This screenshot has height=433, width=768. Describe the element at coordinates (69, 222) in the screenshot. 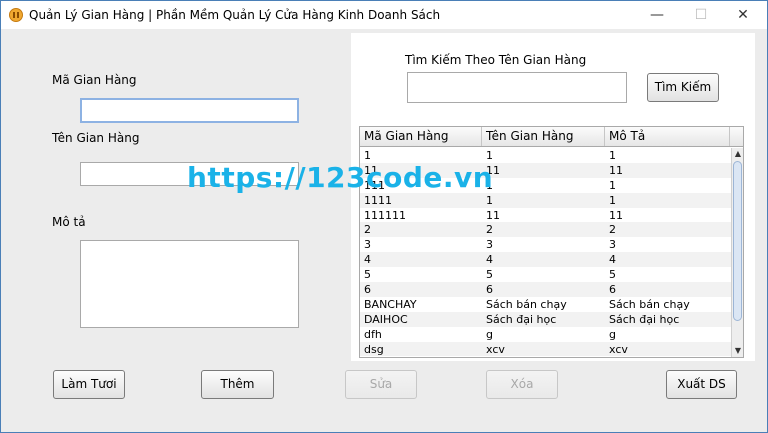

I see `mo-ta-label: Mô tả` at that location.